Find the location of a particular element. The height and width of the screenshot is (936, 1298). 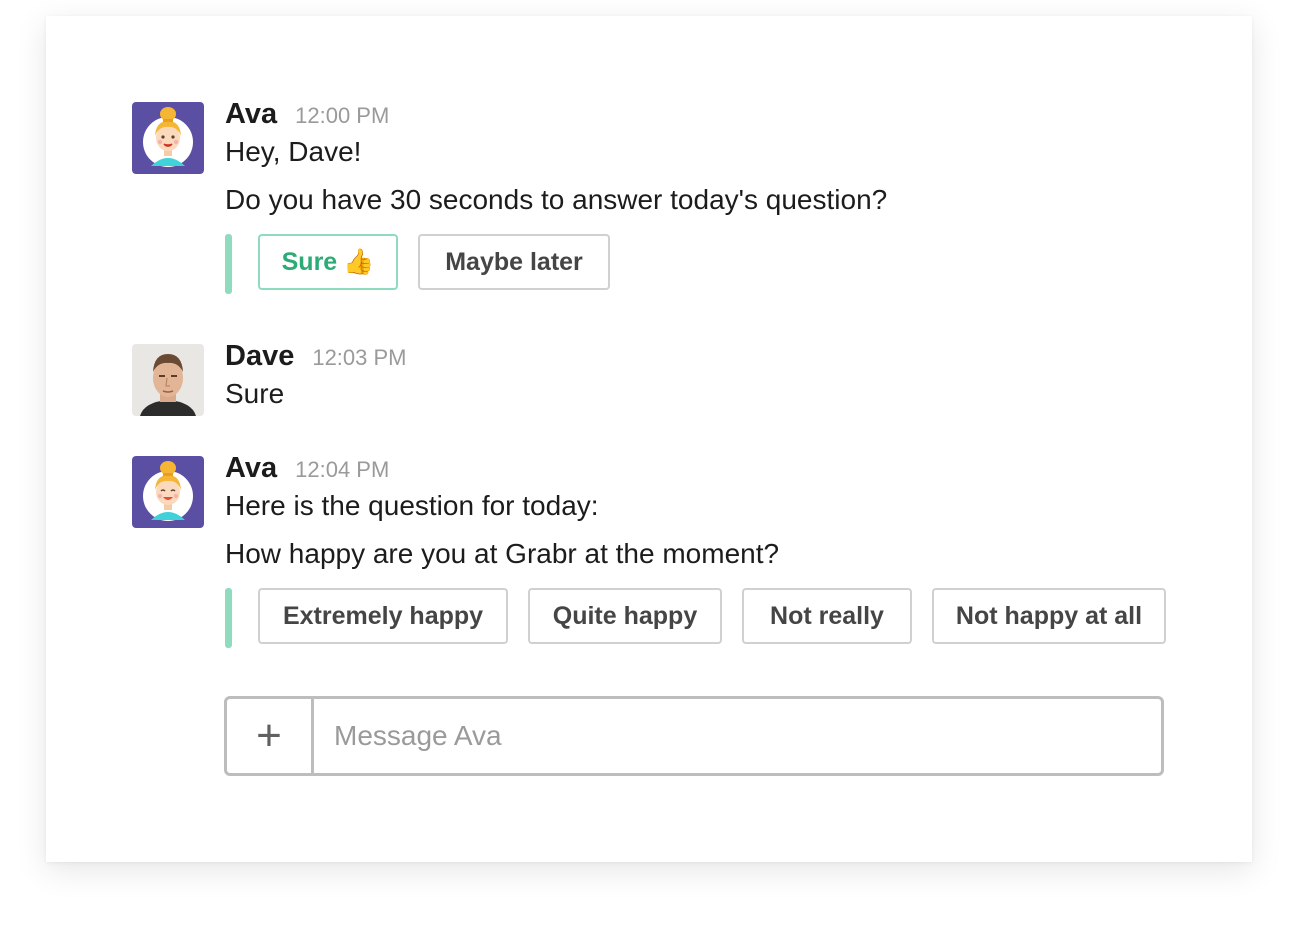

author-name: Dave is located at coordinates (259, 356).